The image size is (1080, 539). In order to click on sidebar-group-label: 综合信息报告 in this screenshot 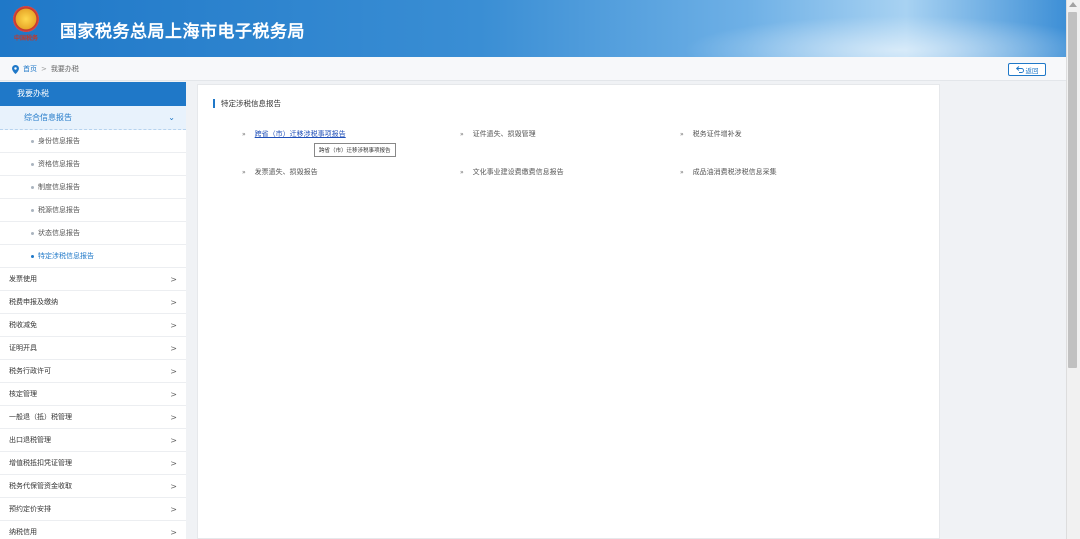, I will do `click(48, 117)`.